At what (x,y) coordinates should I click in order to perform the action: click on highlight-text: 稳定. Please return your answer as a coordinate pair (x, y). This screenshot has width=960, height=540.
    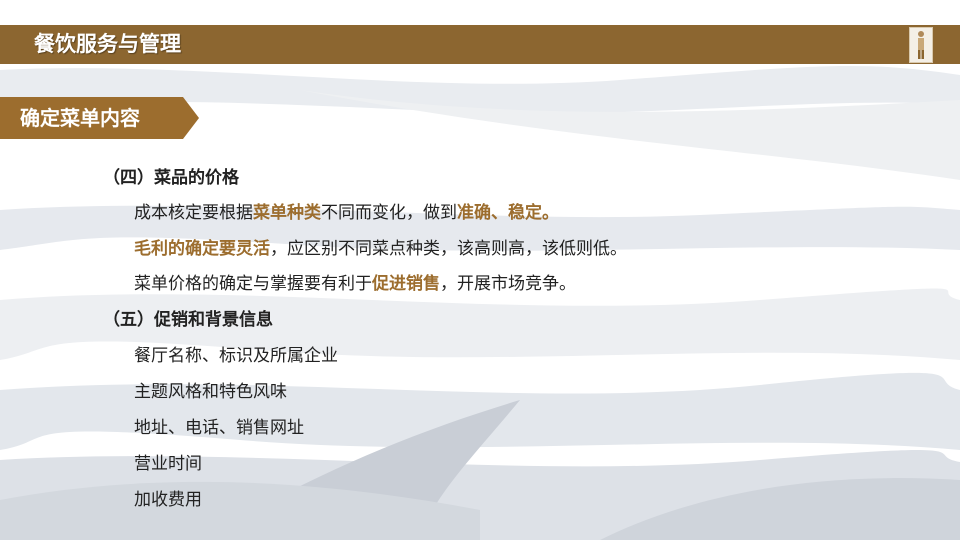
    Looking at the image, I should click on (525, 213).